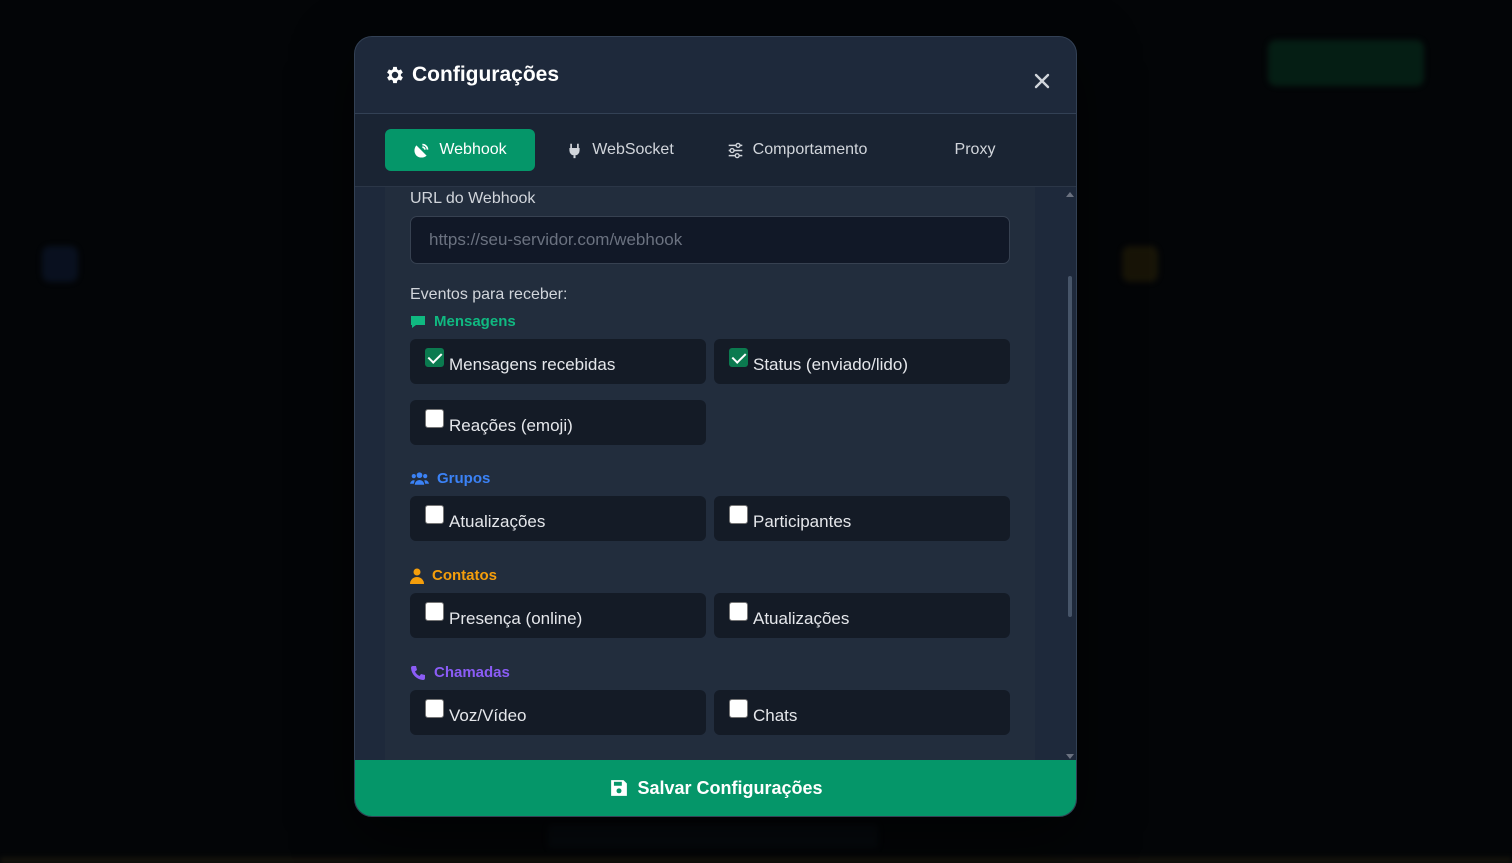 The image size is (1512, 863). Describe the element at coordinates (464, 478) in the screenshot. I see `group-grupos-label: Grupos` at that location.